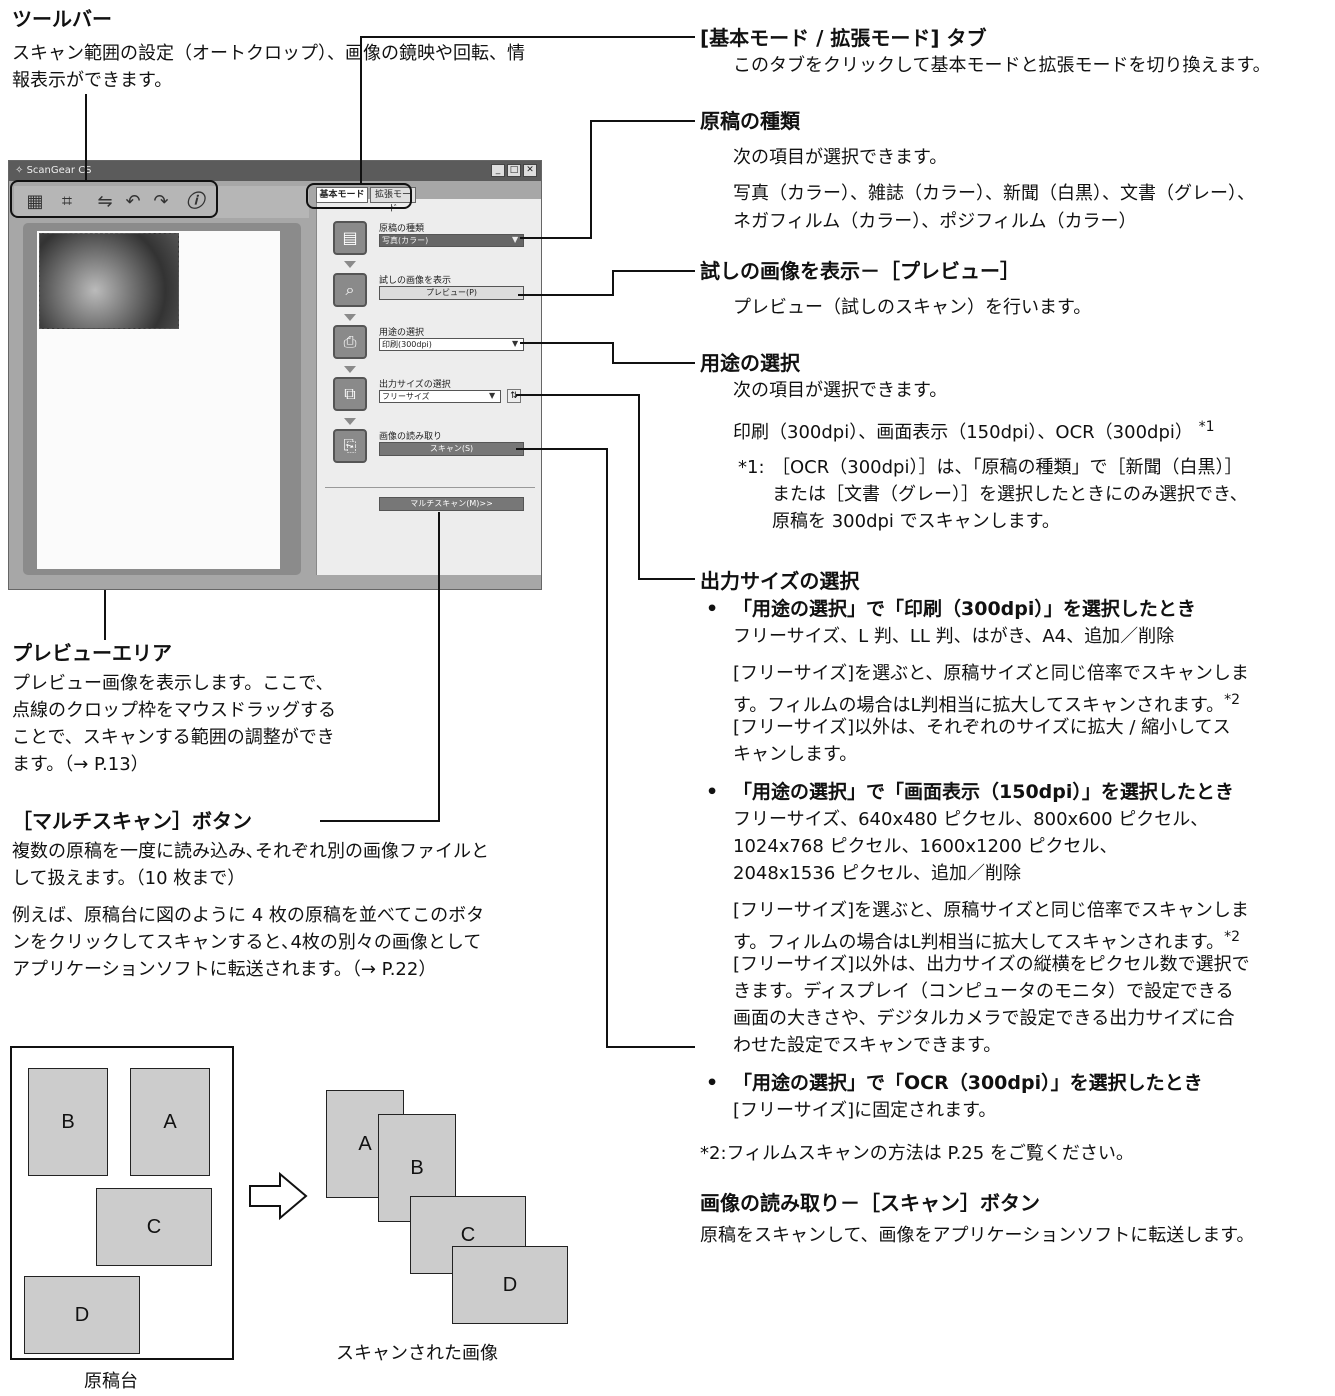 Image resolution: width=1335 pixels, height=1396 pixels. Describe the element at coordinates (68, 1122) in the screenshot. I see `platen-sheet: B` at that location.